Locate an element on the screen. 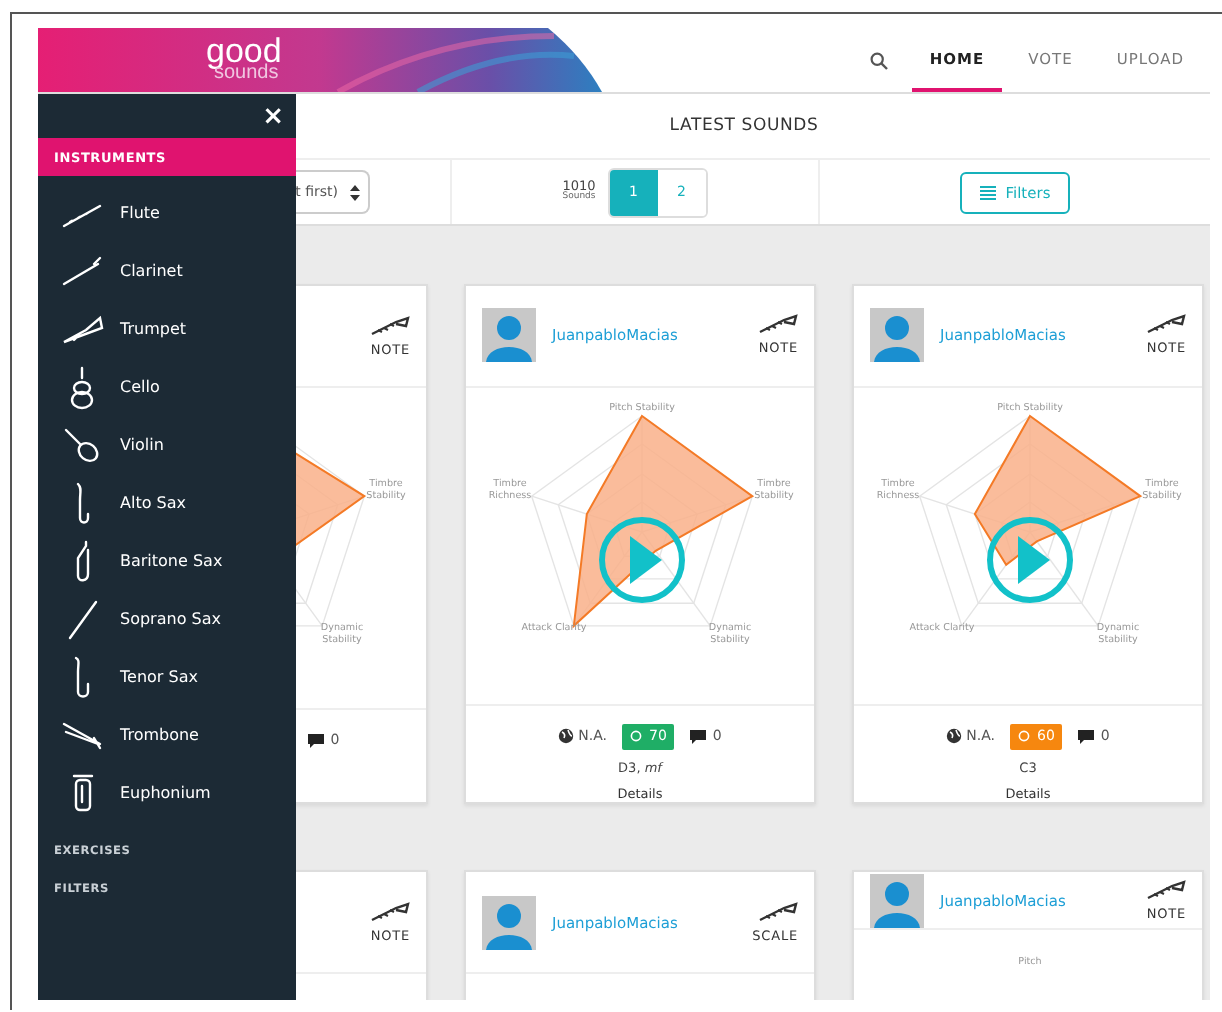 The height and width of the screenshot is (1012, 1222). close-button: × is located at coordinates (273, 116).